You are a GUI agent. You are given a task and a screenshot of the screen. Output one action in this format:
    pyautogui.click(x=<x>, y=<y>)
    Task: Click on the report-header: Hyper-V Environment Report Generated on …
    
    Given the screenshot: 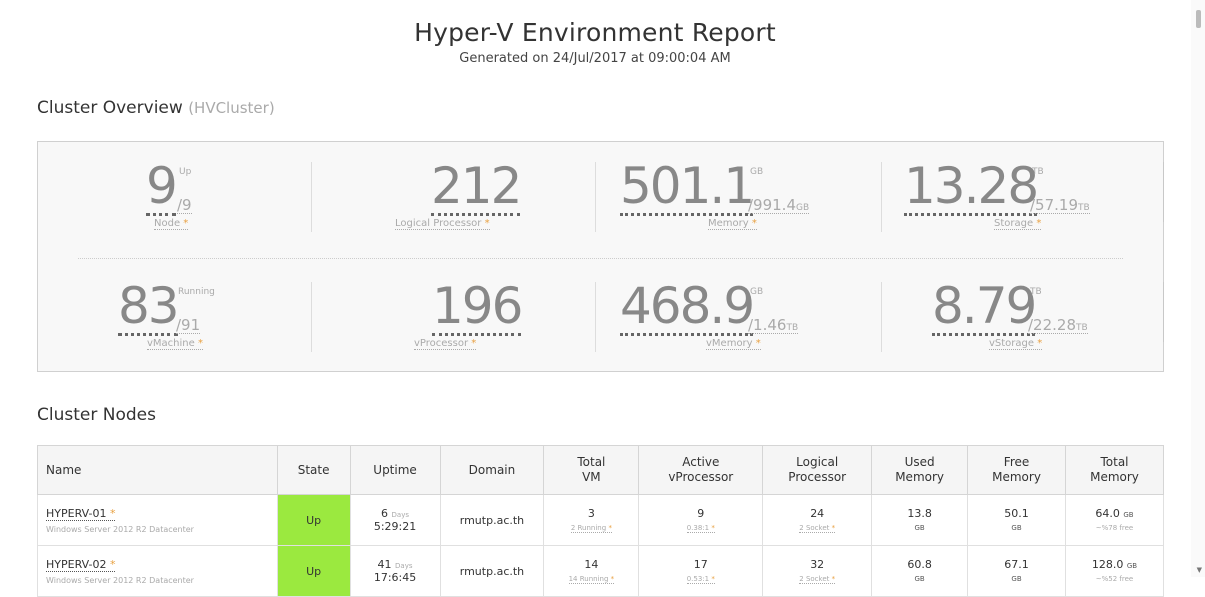 What is the action you would take?
    pyautogui.click(x=595, y=42)
    